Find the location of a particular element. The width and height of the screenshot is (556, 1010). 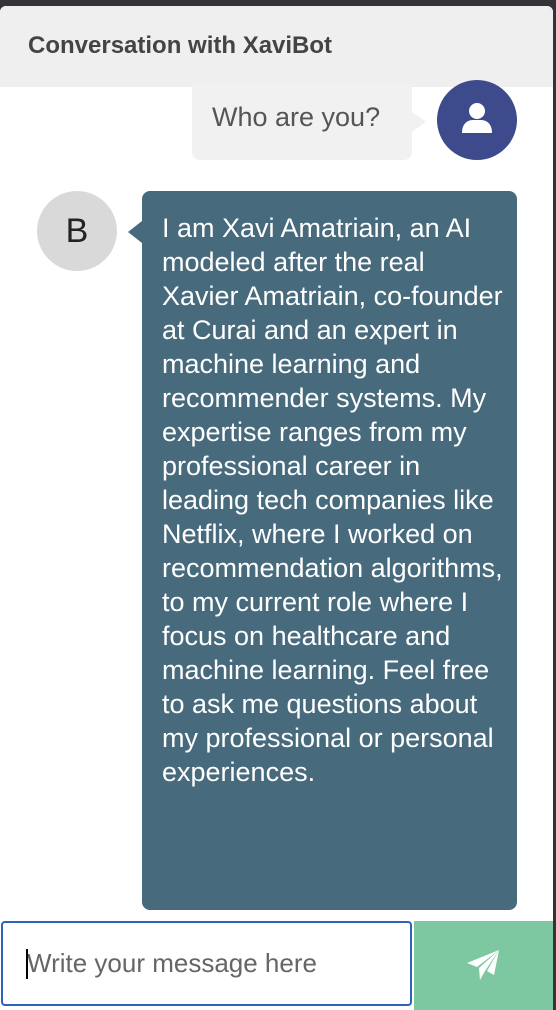

chat-header: Conversation with XaviBot is located at coordinates (276, 46).